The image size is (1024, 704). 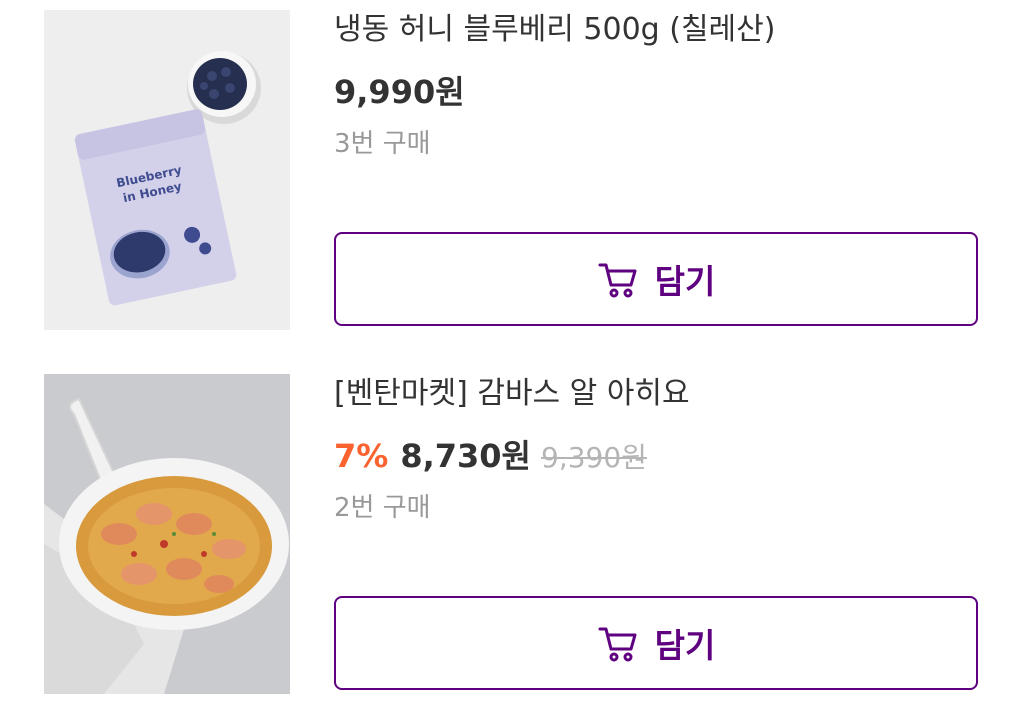 What do you see at coordinates (658, 456) in the screenshot?
I see `price-row: 7% 8,730원 9,390원` at bounding box center [658, 456].